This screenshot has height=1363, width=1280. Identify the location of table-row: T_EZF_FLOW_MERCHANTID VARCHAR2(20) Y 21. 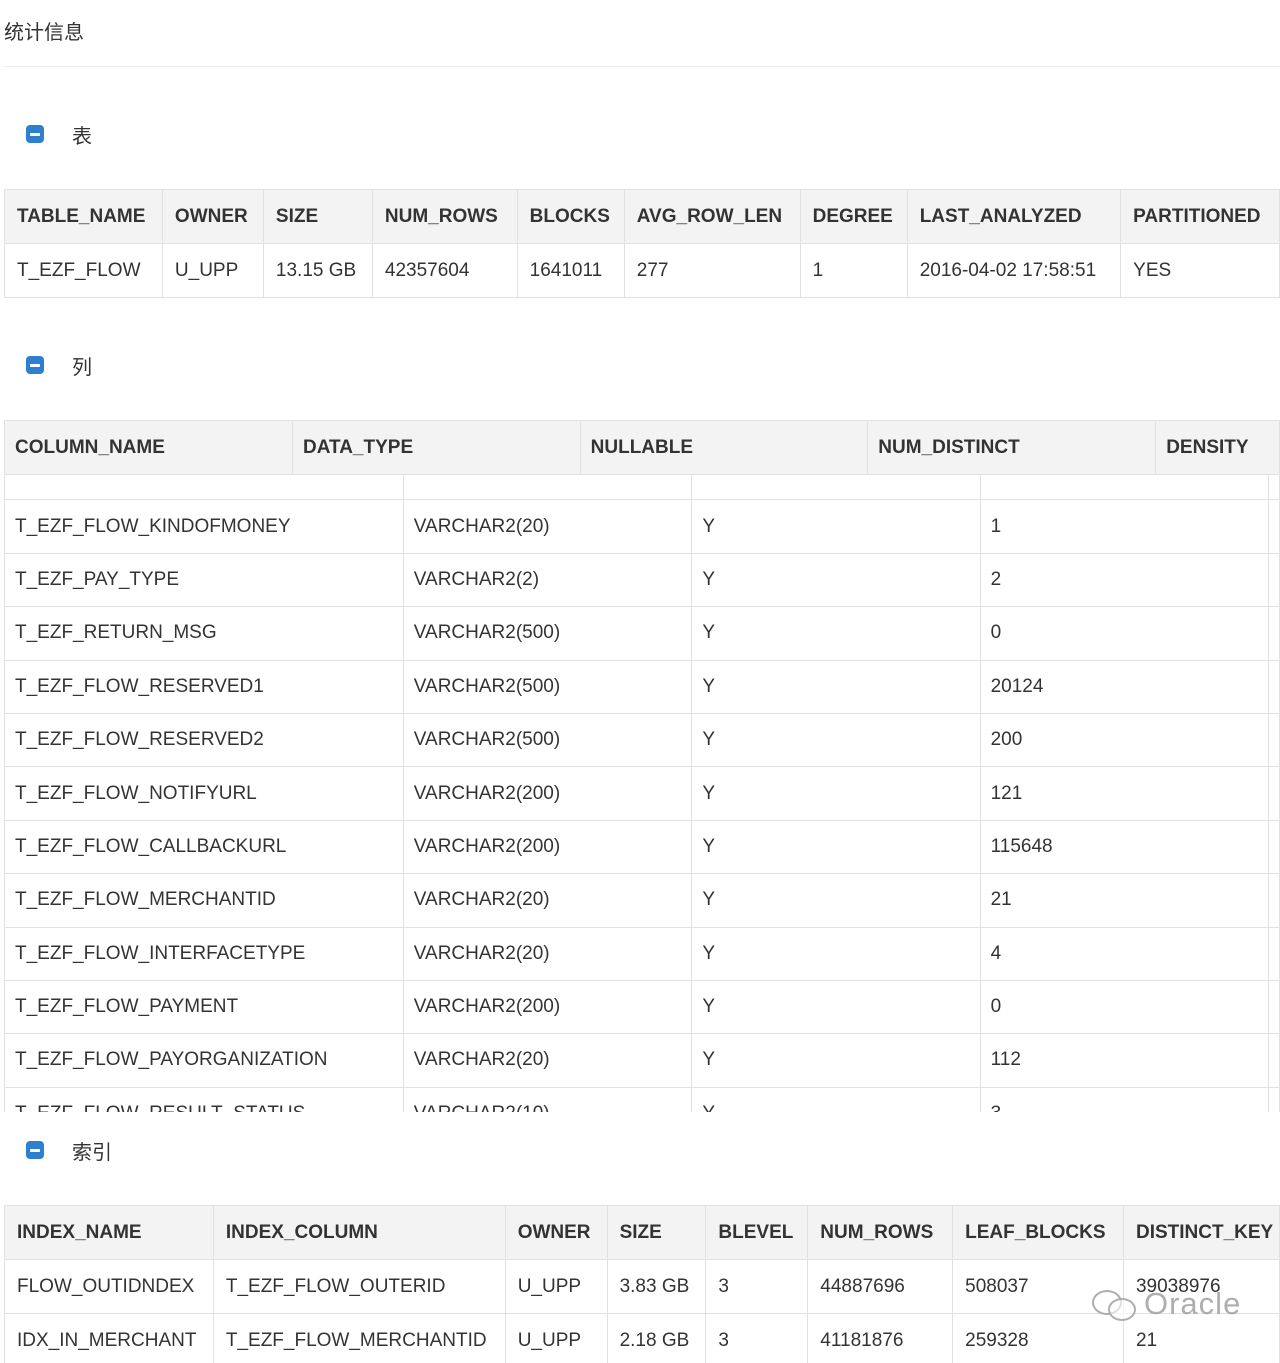
(642, 900).